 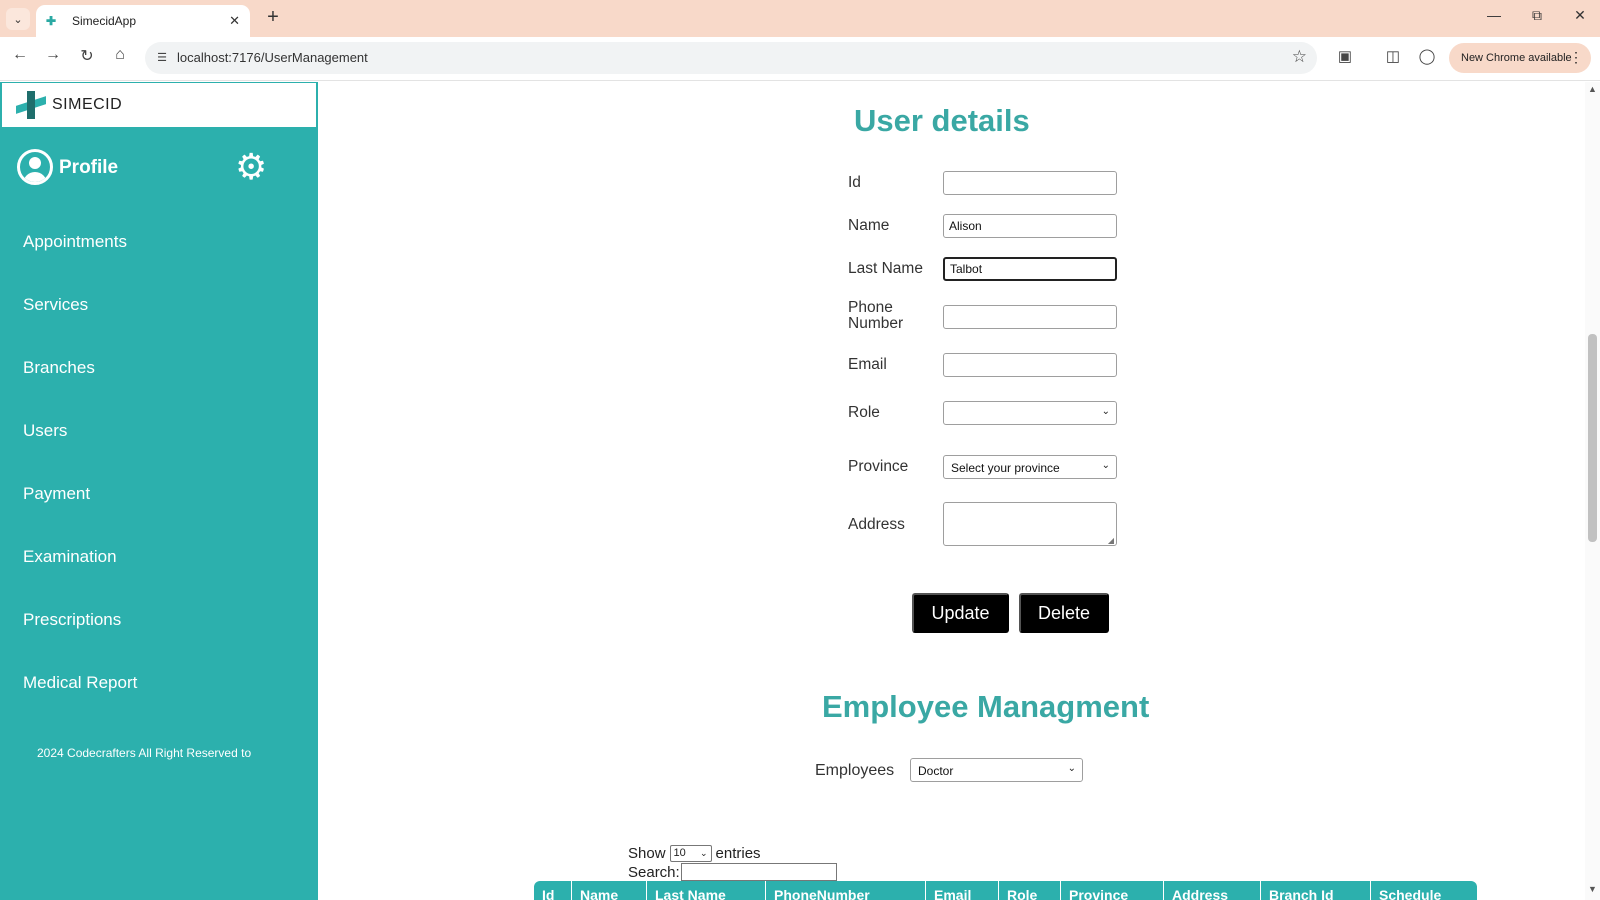 What do you see at coordinates (163, 704) in the screenshot?
I see `sidebar-item-medical-report: Medical Report` at bounding box center [163, 704].